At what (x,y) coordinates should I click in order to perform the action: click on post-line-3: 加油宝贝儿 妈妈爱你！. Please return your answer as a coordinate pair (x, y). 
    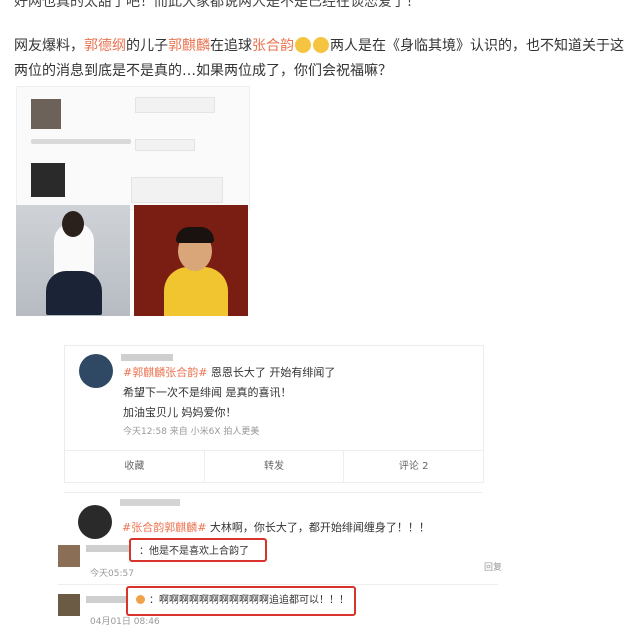
    Looking at the image, I should click on (180, 412).